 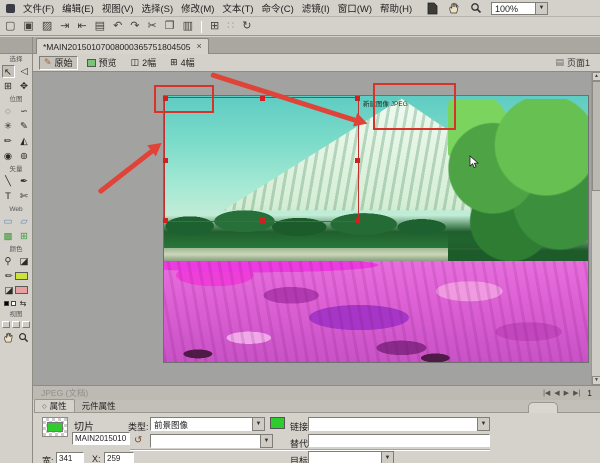 I want to click on standard-screen-button, so click(x=6, y=324).